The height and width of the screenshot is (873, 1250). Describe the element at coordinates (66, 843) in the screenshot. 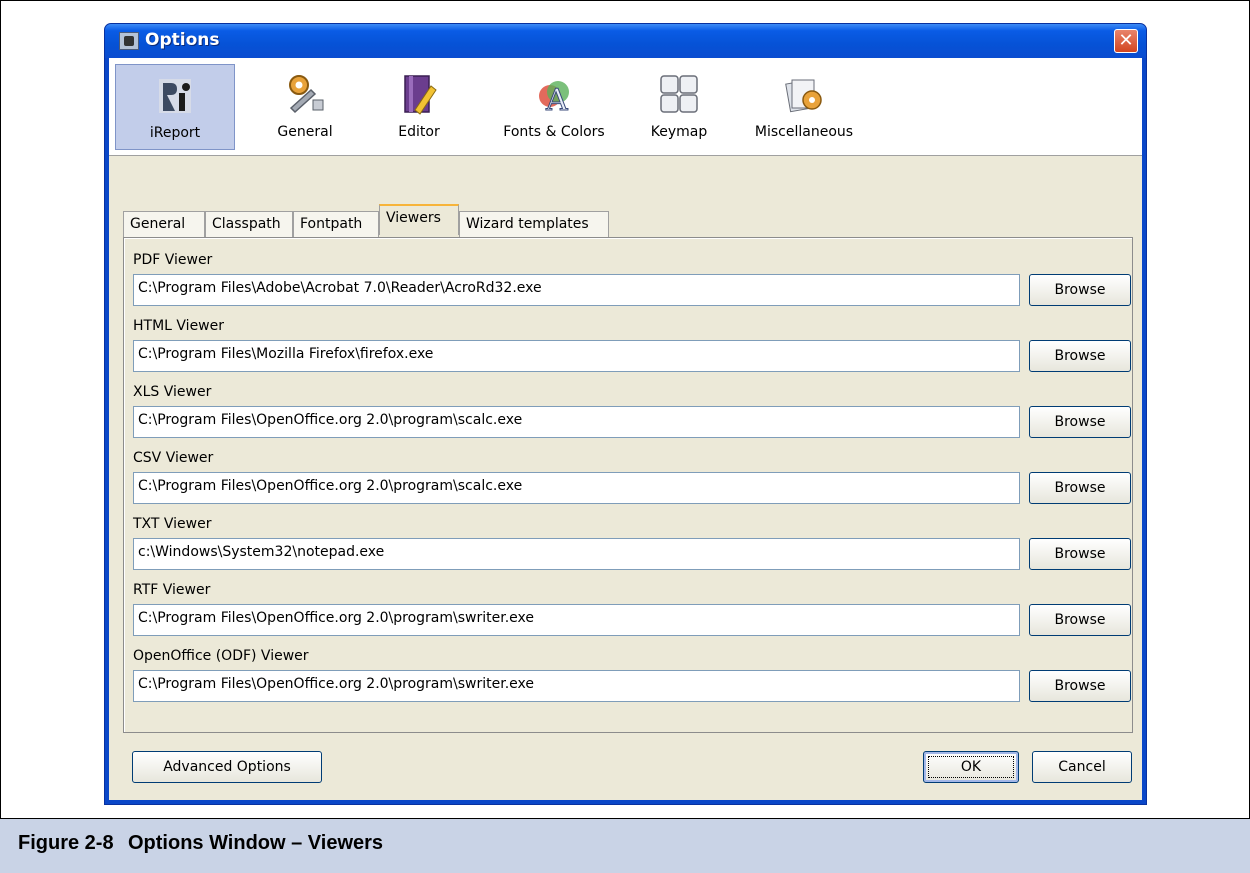

I see `figure-number: Figure 2-8` at that location.